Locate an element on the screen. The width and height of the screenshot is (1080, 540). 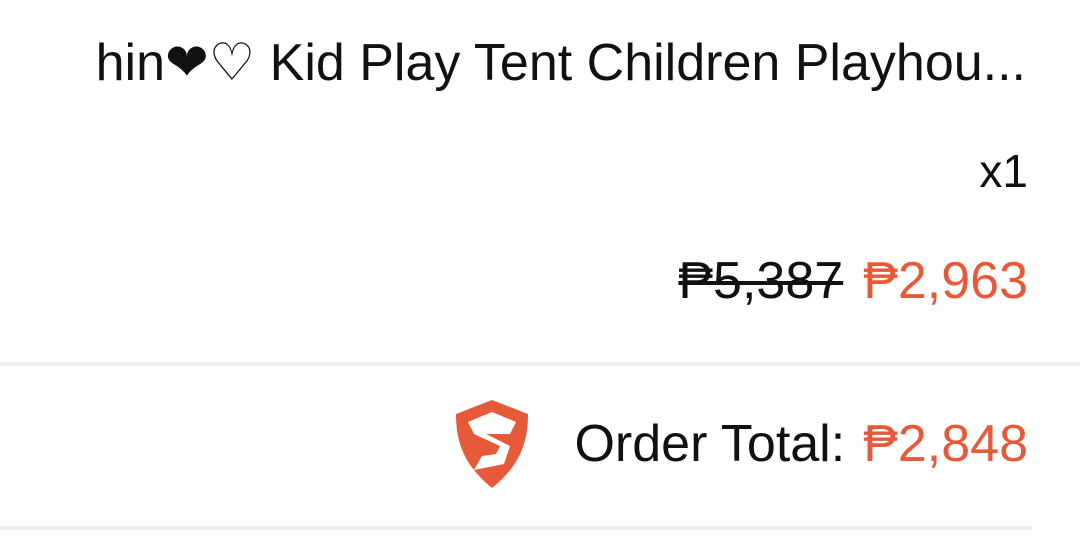
shield-icon is located at coordinates (492, 444).